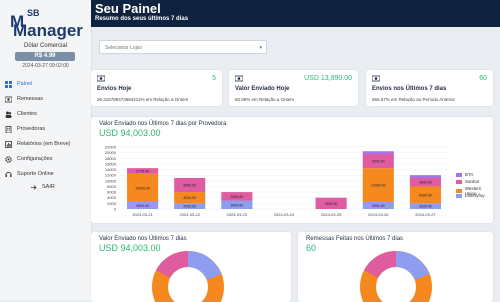 This screenshot has width=500, height=302. Describe the element at coordinates (425, 214) in the screenshot. I see `x-tick-label: 2024-03-27` at that location.